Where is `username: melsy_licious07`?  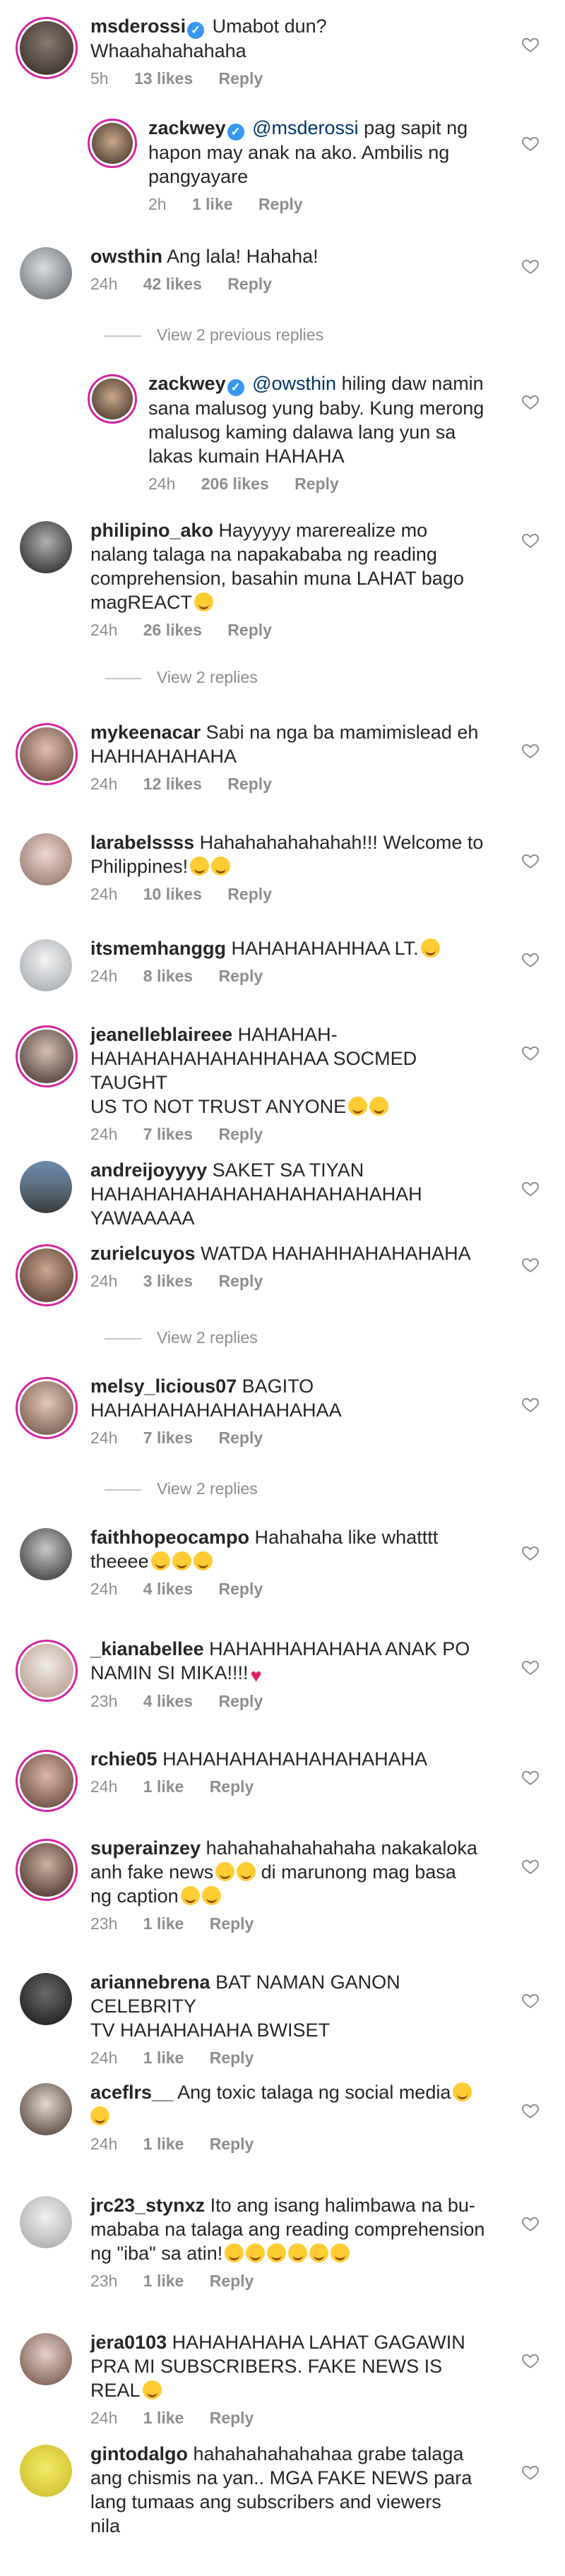
username: melsy_licious07 is located at coordinates (163, 1386).